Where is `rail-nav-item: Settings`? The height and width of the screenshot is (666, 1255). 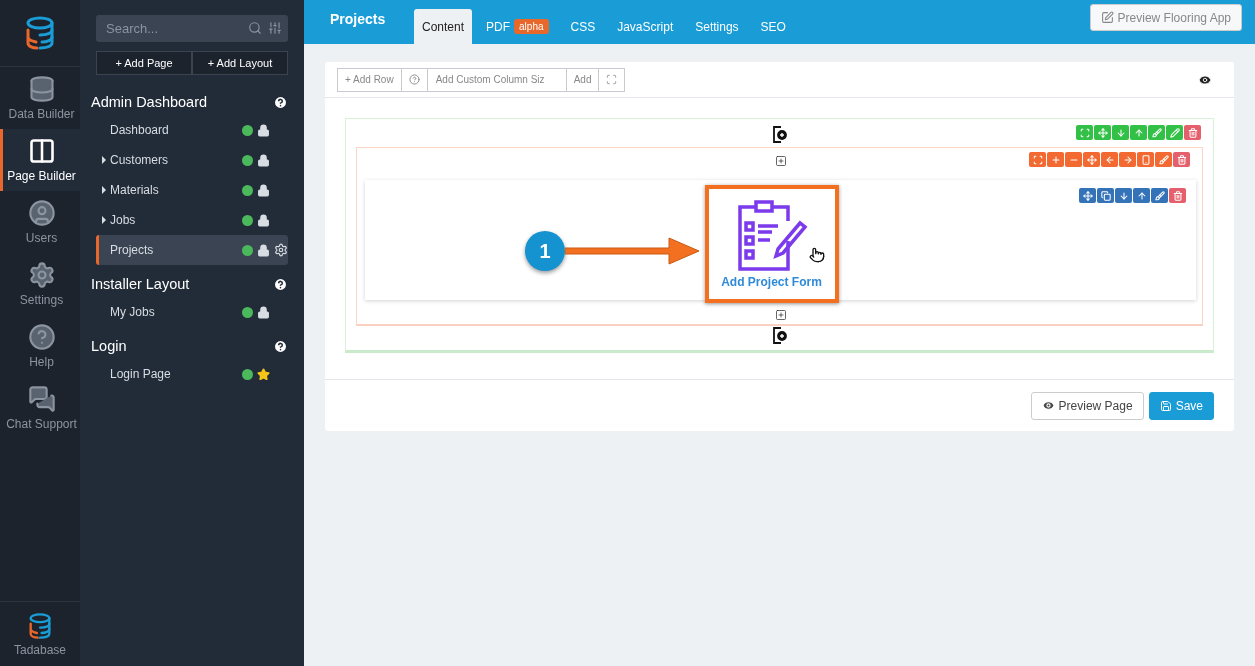 rail-nav-item: Settings is located at coordinates (40, 284).